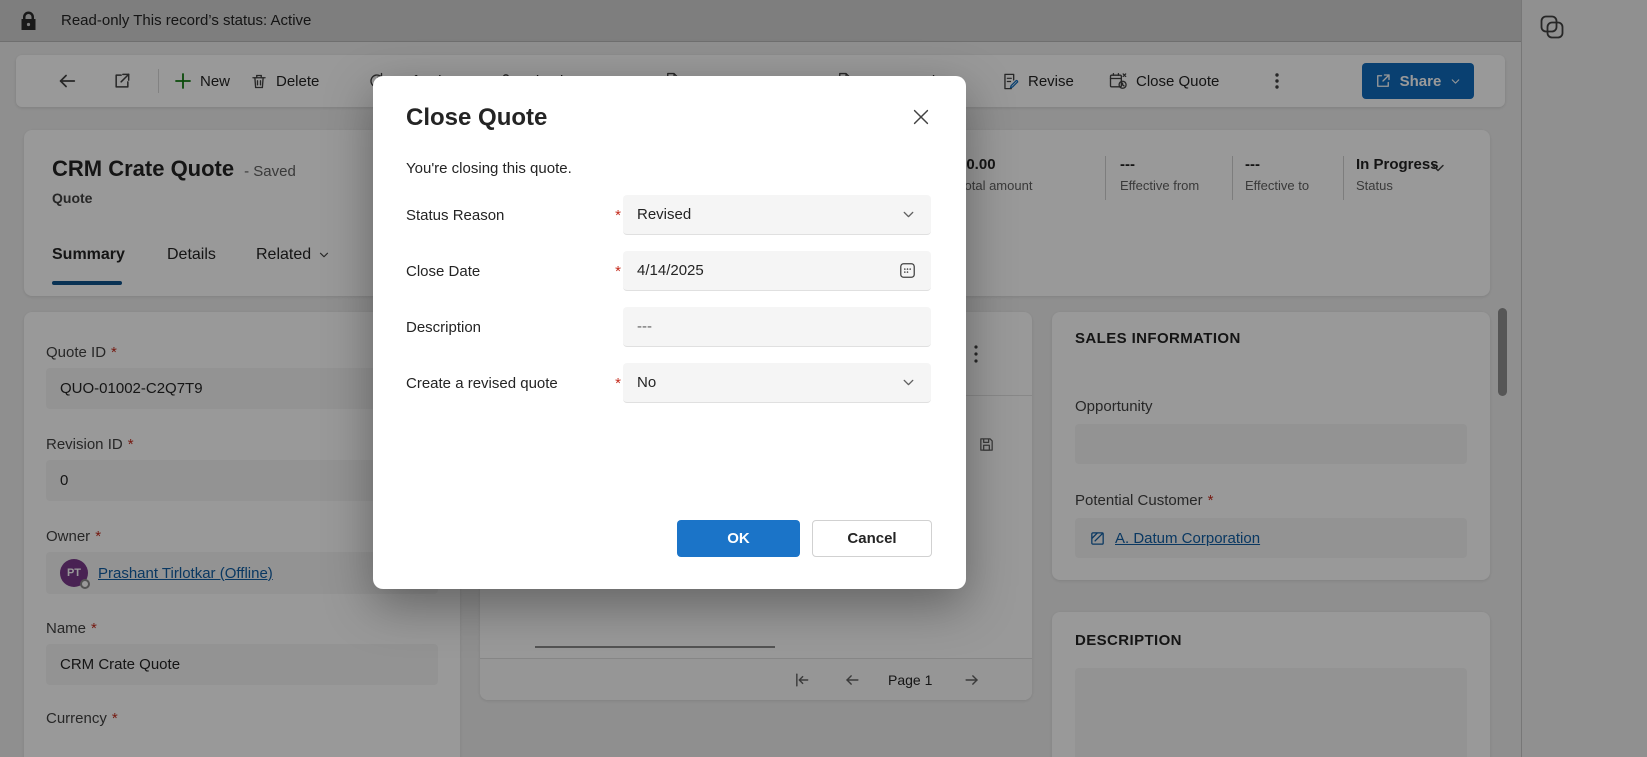  What do you see at coordinates (477, 117) in the screenshot?
I see `dialog-title: Close Quote` at bounding box center [477, 117].